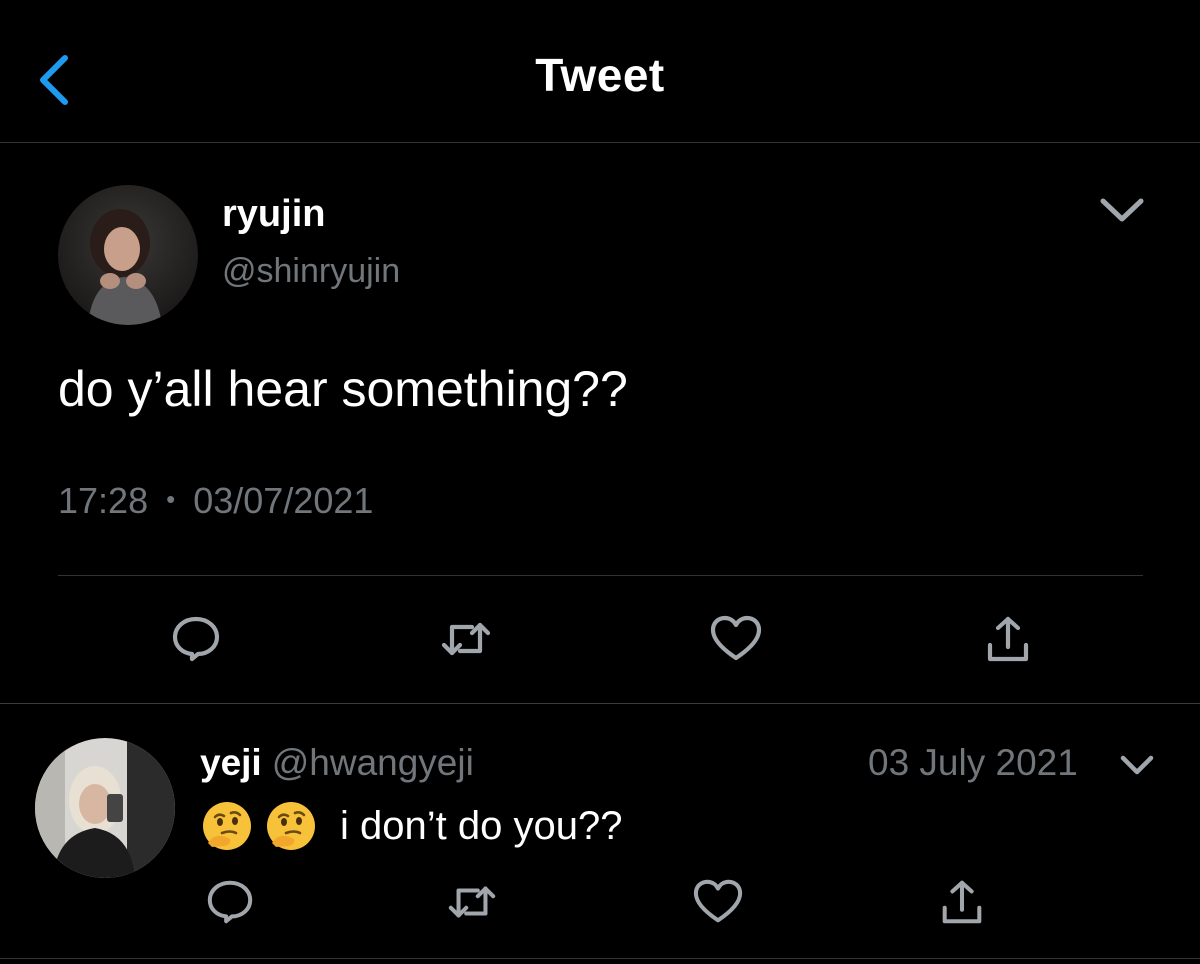 The width and height of the screenshot is (1200, 964). I want to click on tweet-time: 17:28, so click(103, 500).